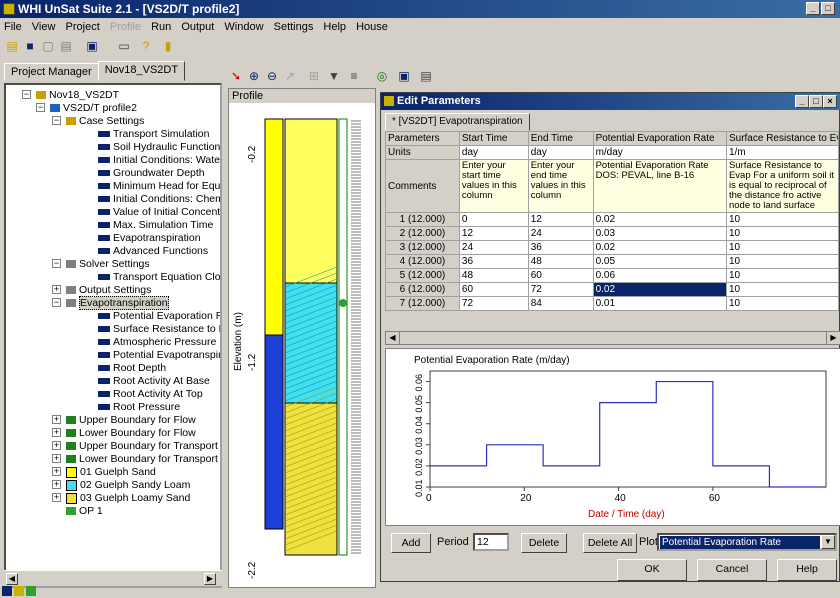 This screenshot has width=840, height=598. I want to click on menu-file: File, so click(13, 27).